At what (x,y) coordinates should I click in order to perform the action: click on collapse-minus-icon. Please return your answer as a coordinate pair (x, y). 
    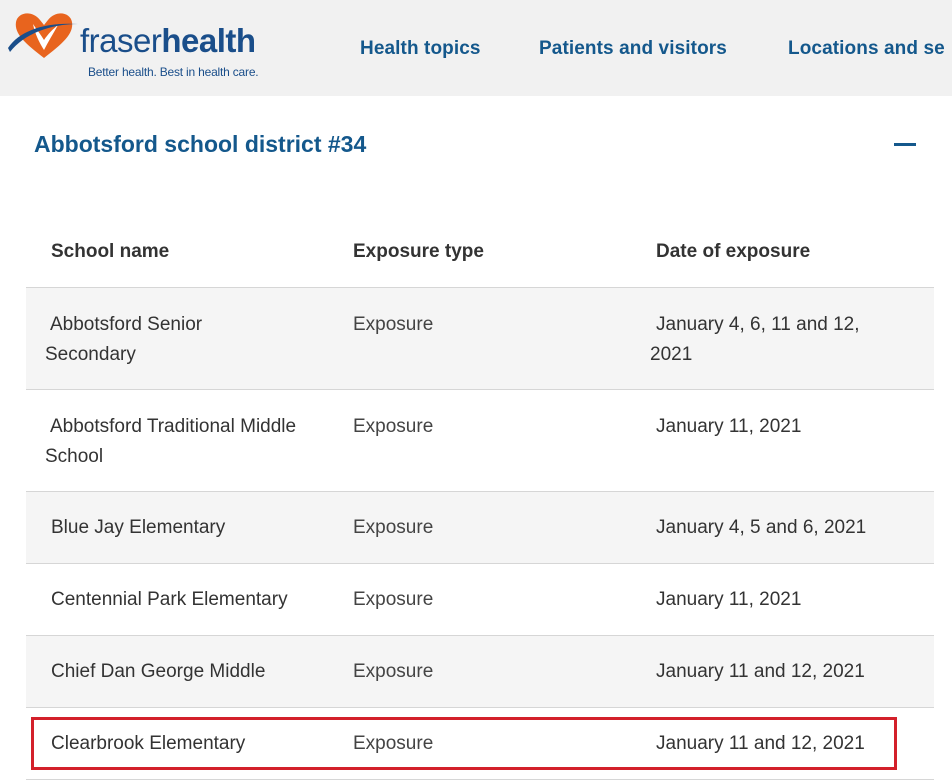
    Looking at the image, I should click on (905, 144).